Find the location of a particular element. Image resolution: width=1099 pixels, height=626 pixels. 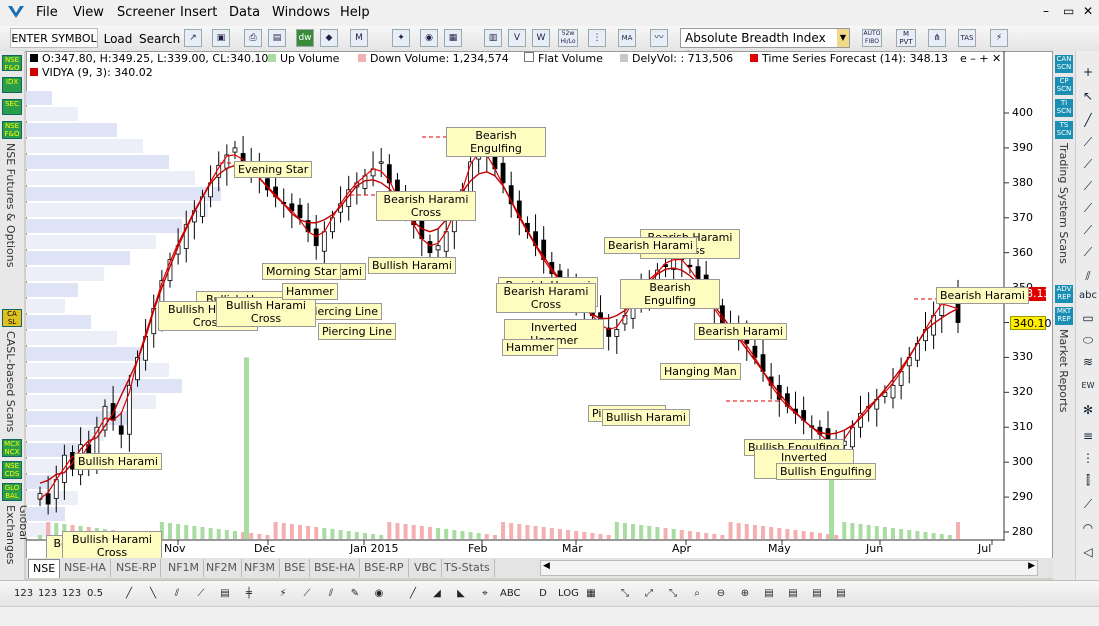

sl-line5-icon: ⟋ is located at coordinates (1088, 230).